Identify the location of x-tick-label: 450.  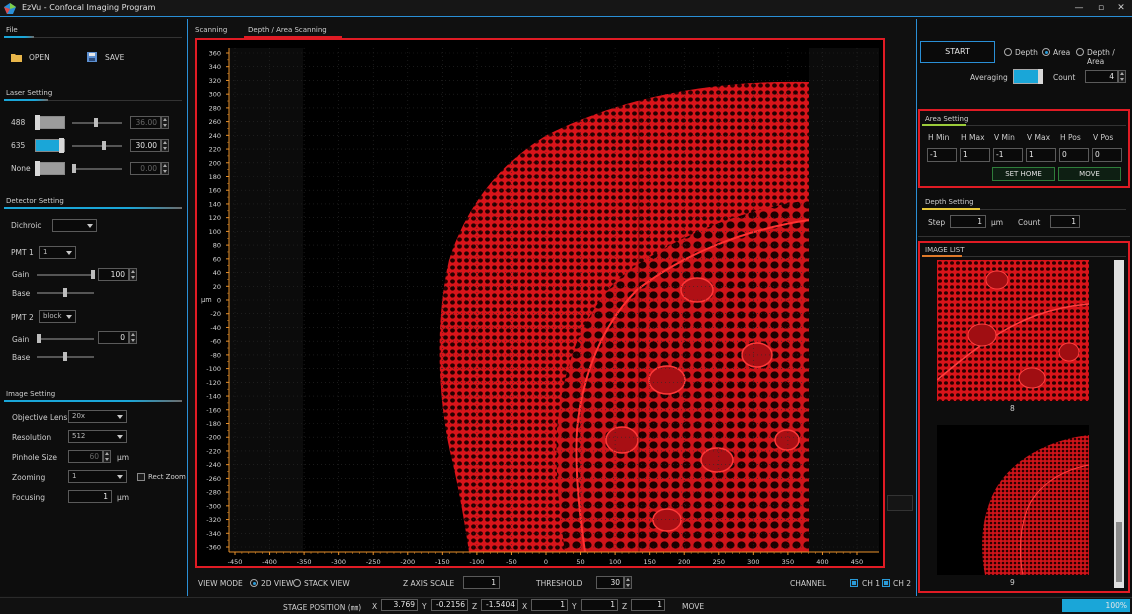
(857, 562).